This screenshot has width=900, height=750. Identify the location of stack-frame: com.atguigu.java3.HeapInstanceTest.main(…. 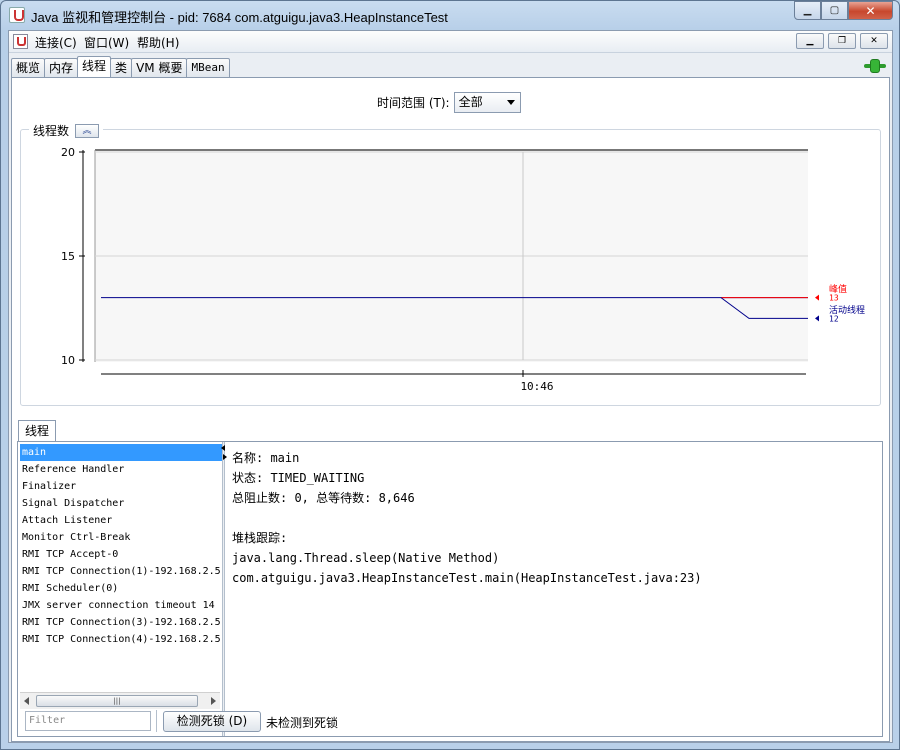
(467, 578).